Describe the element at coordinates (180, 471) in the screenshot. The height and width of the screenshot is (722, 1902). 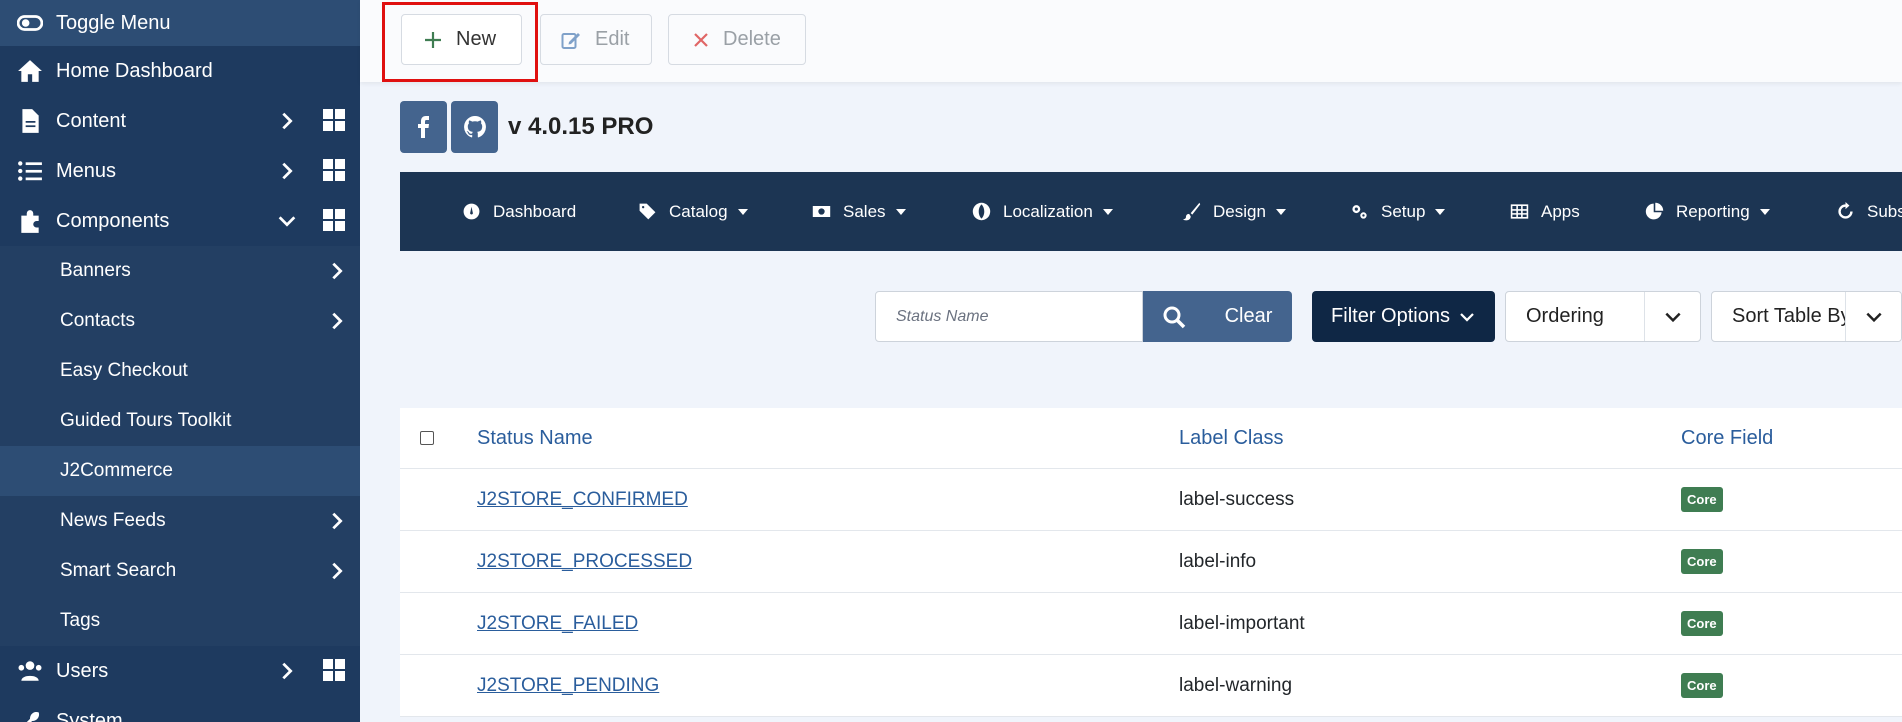
I see `sidebar-item-j2commerce: J2Commerce` at that location.